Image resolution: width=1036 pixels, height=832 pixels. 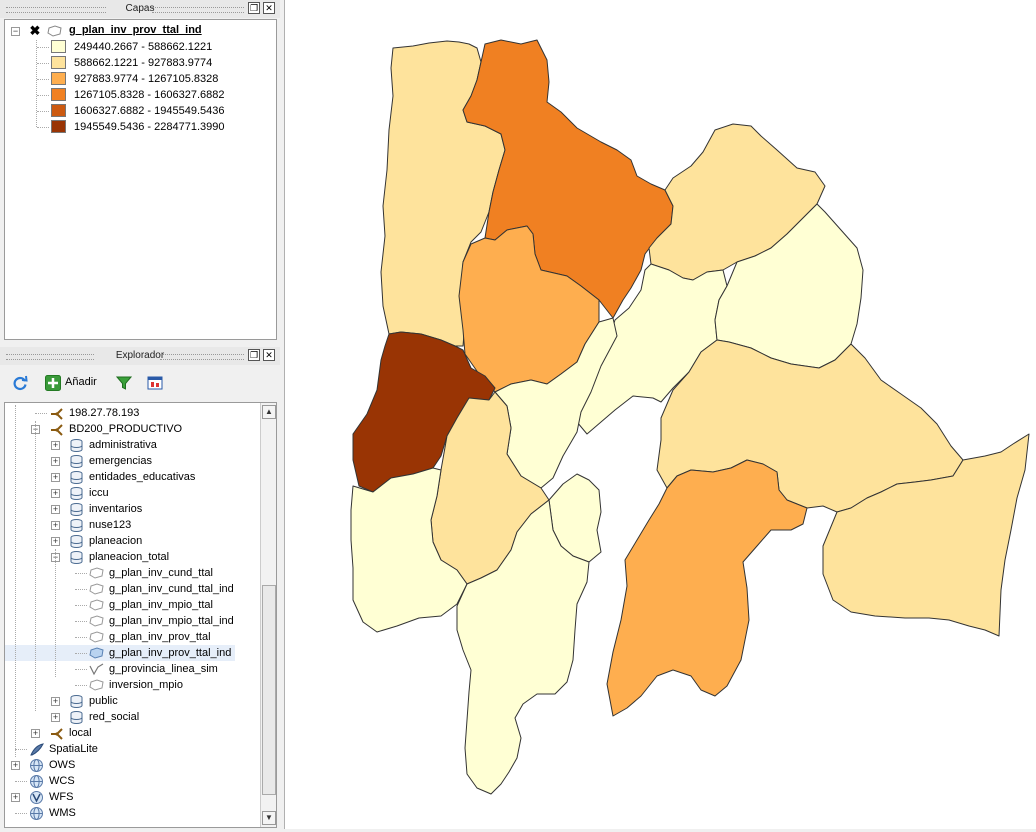 I want to click on tree-item: + entidades_educativas, so click(x=130, y=477).